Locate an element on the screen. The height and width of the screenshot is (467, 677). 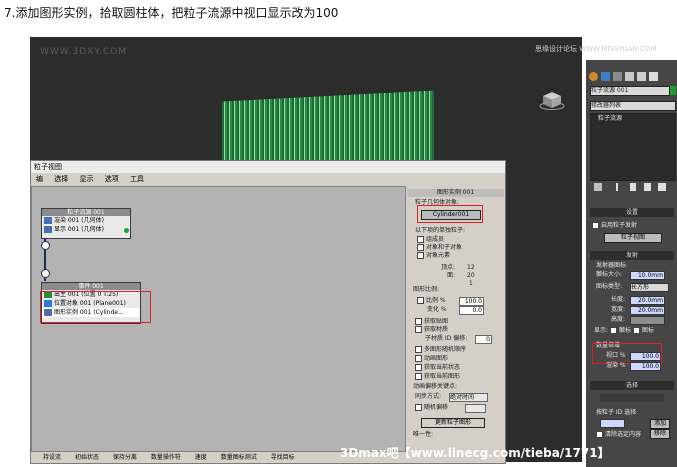
create-icon is located at coordinates (593, 76).